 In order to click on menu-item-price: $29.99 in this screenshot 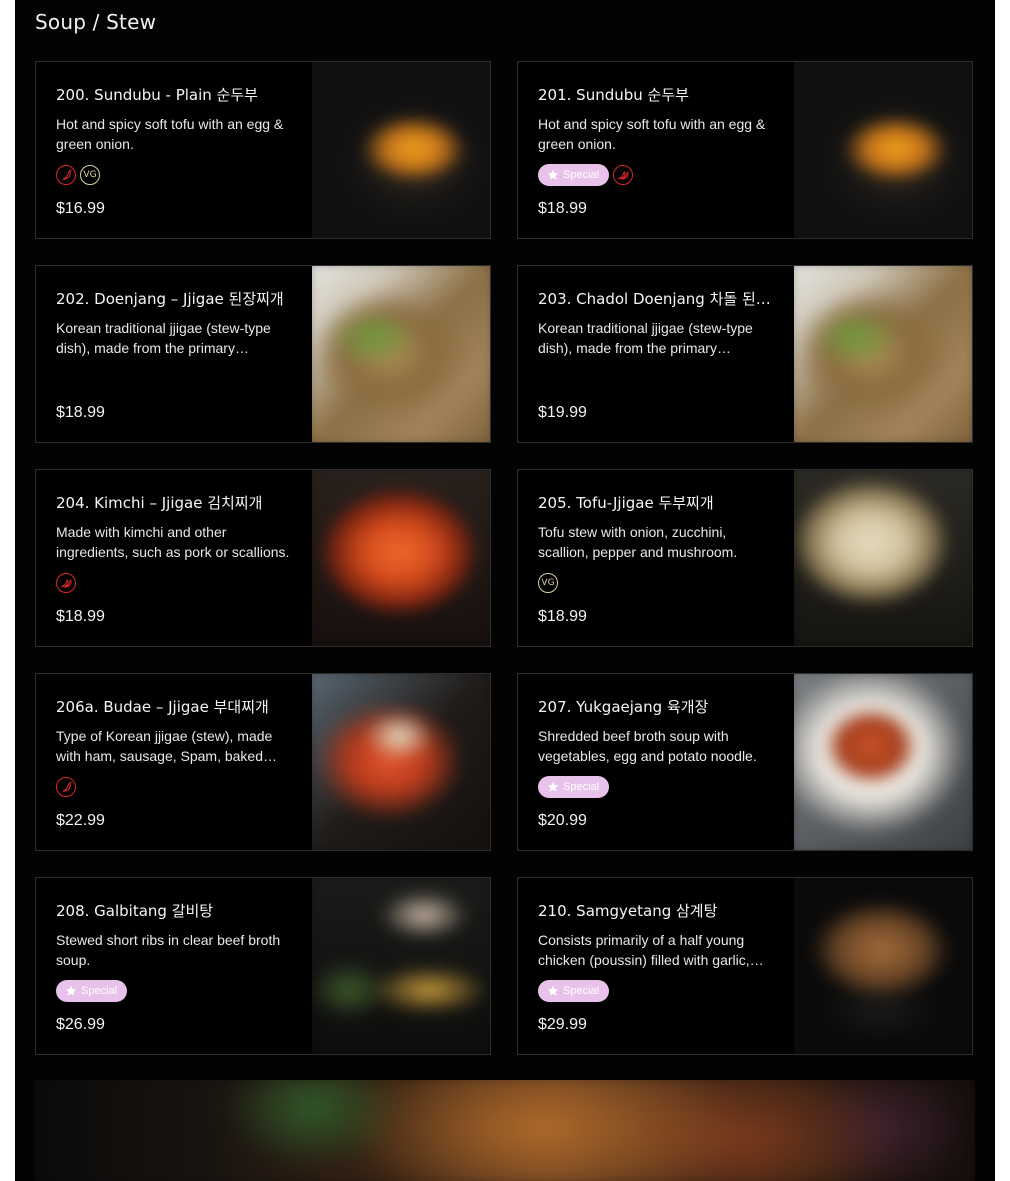, I will do `click(562, 1024)`.